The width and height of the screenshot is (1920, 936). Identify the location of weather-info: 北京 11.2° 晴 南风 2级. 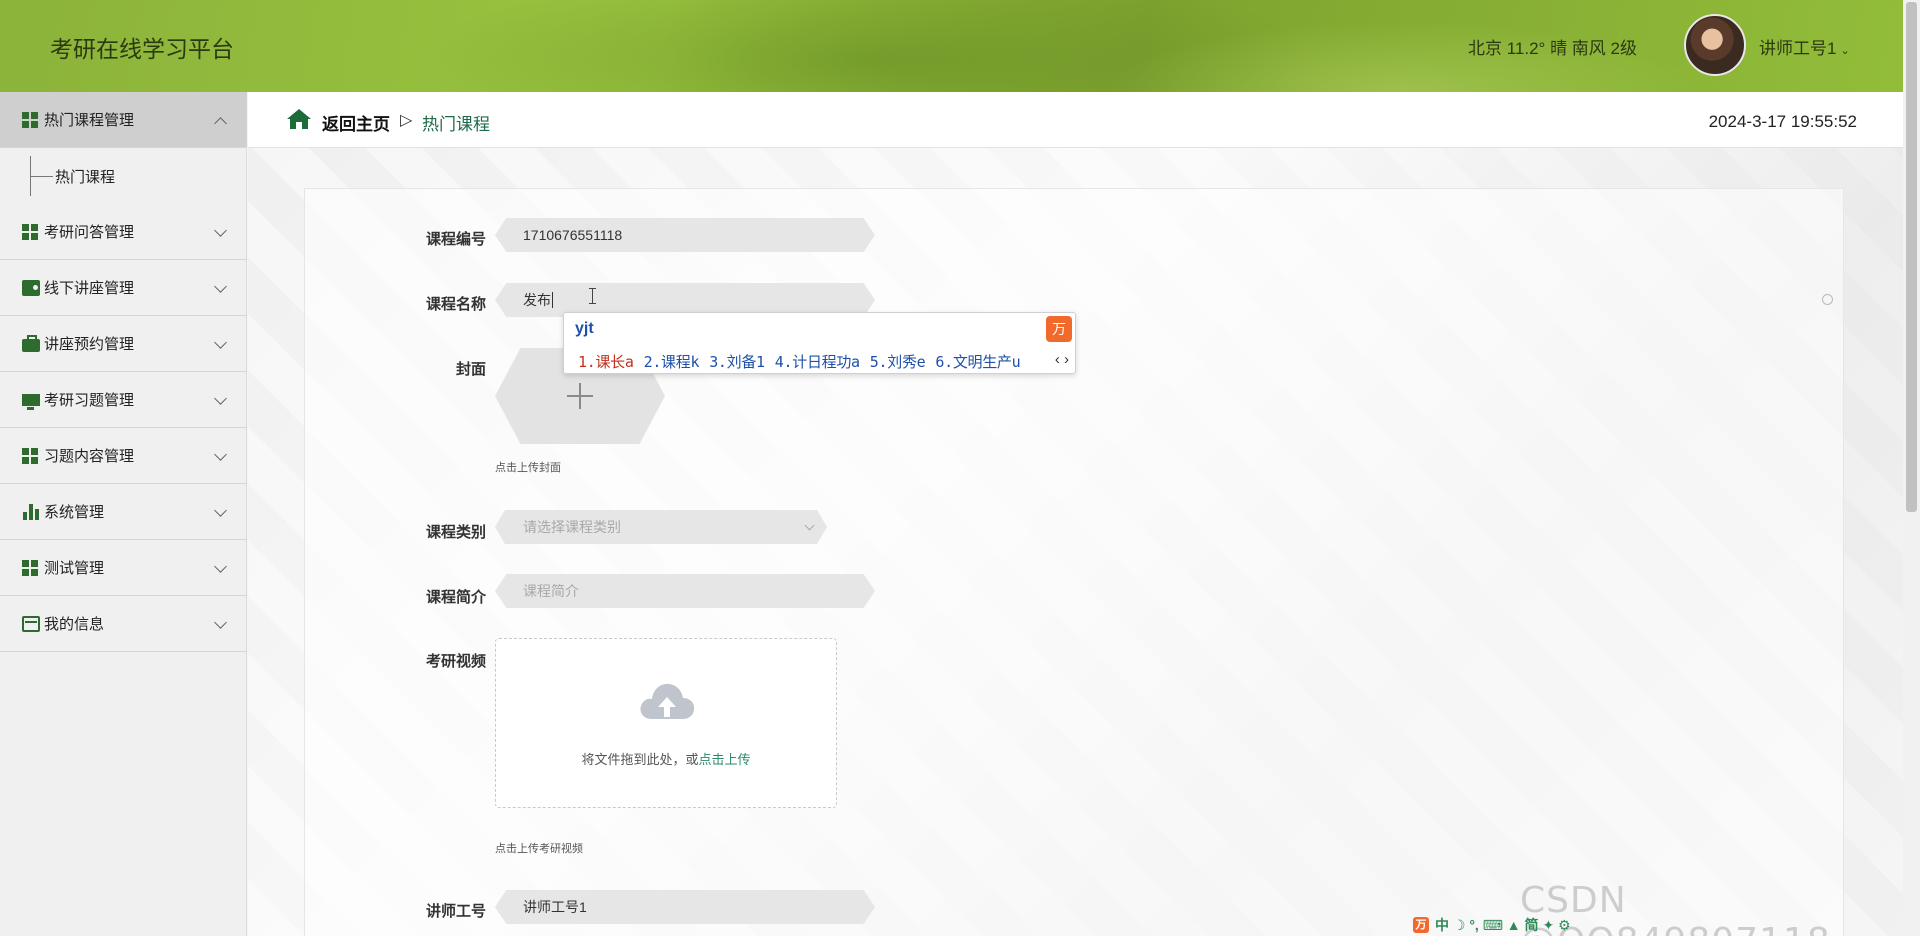
(1552, 48).